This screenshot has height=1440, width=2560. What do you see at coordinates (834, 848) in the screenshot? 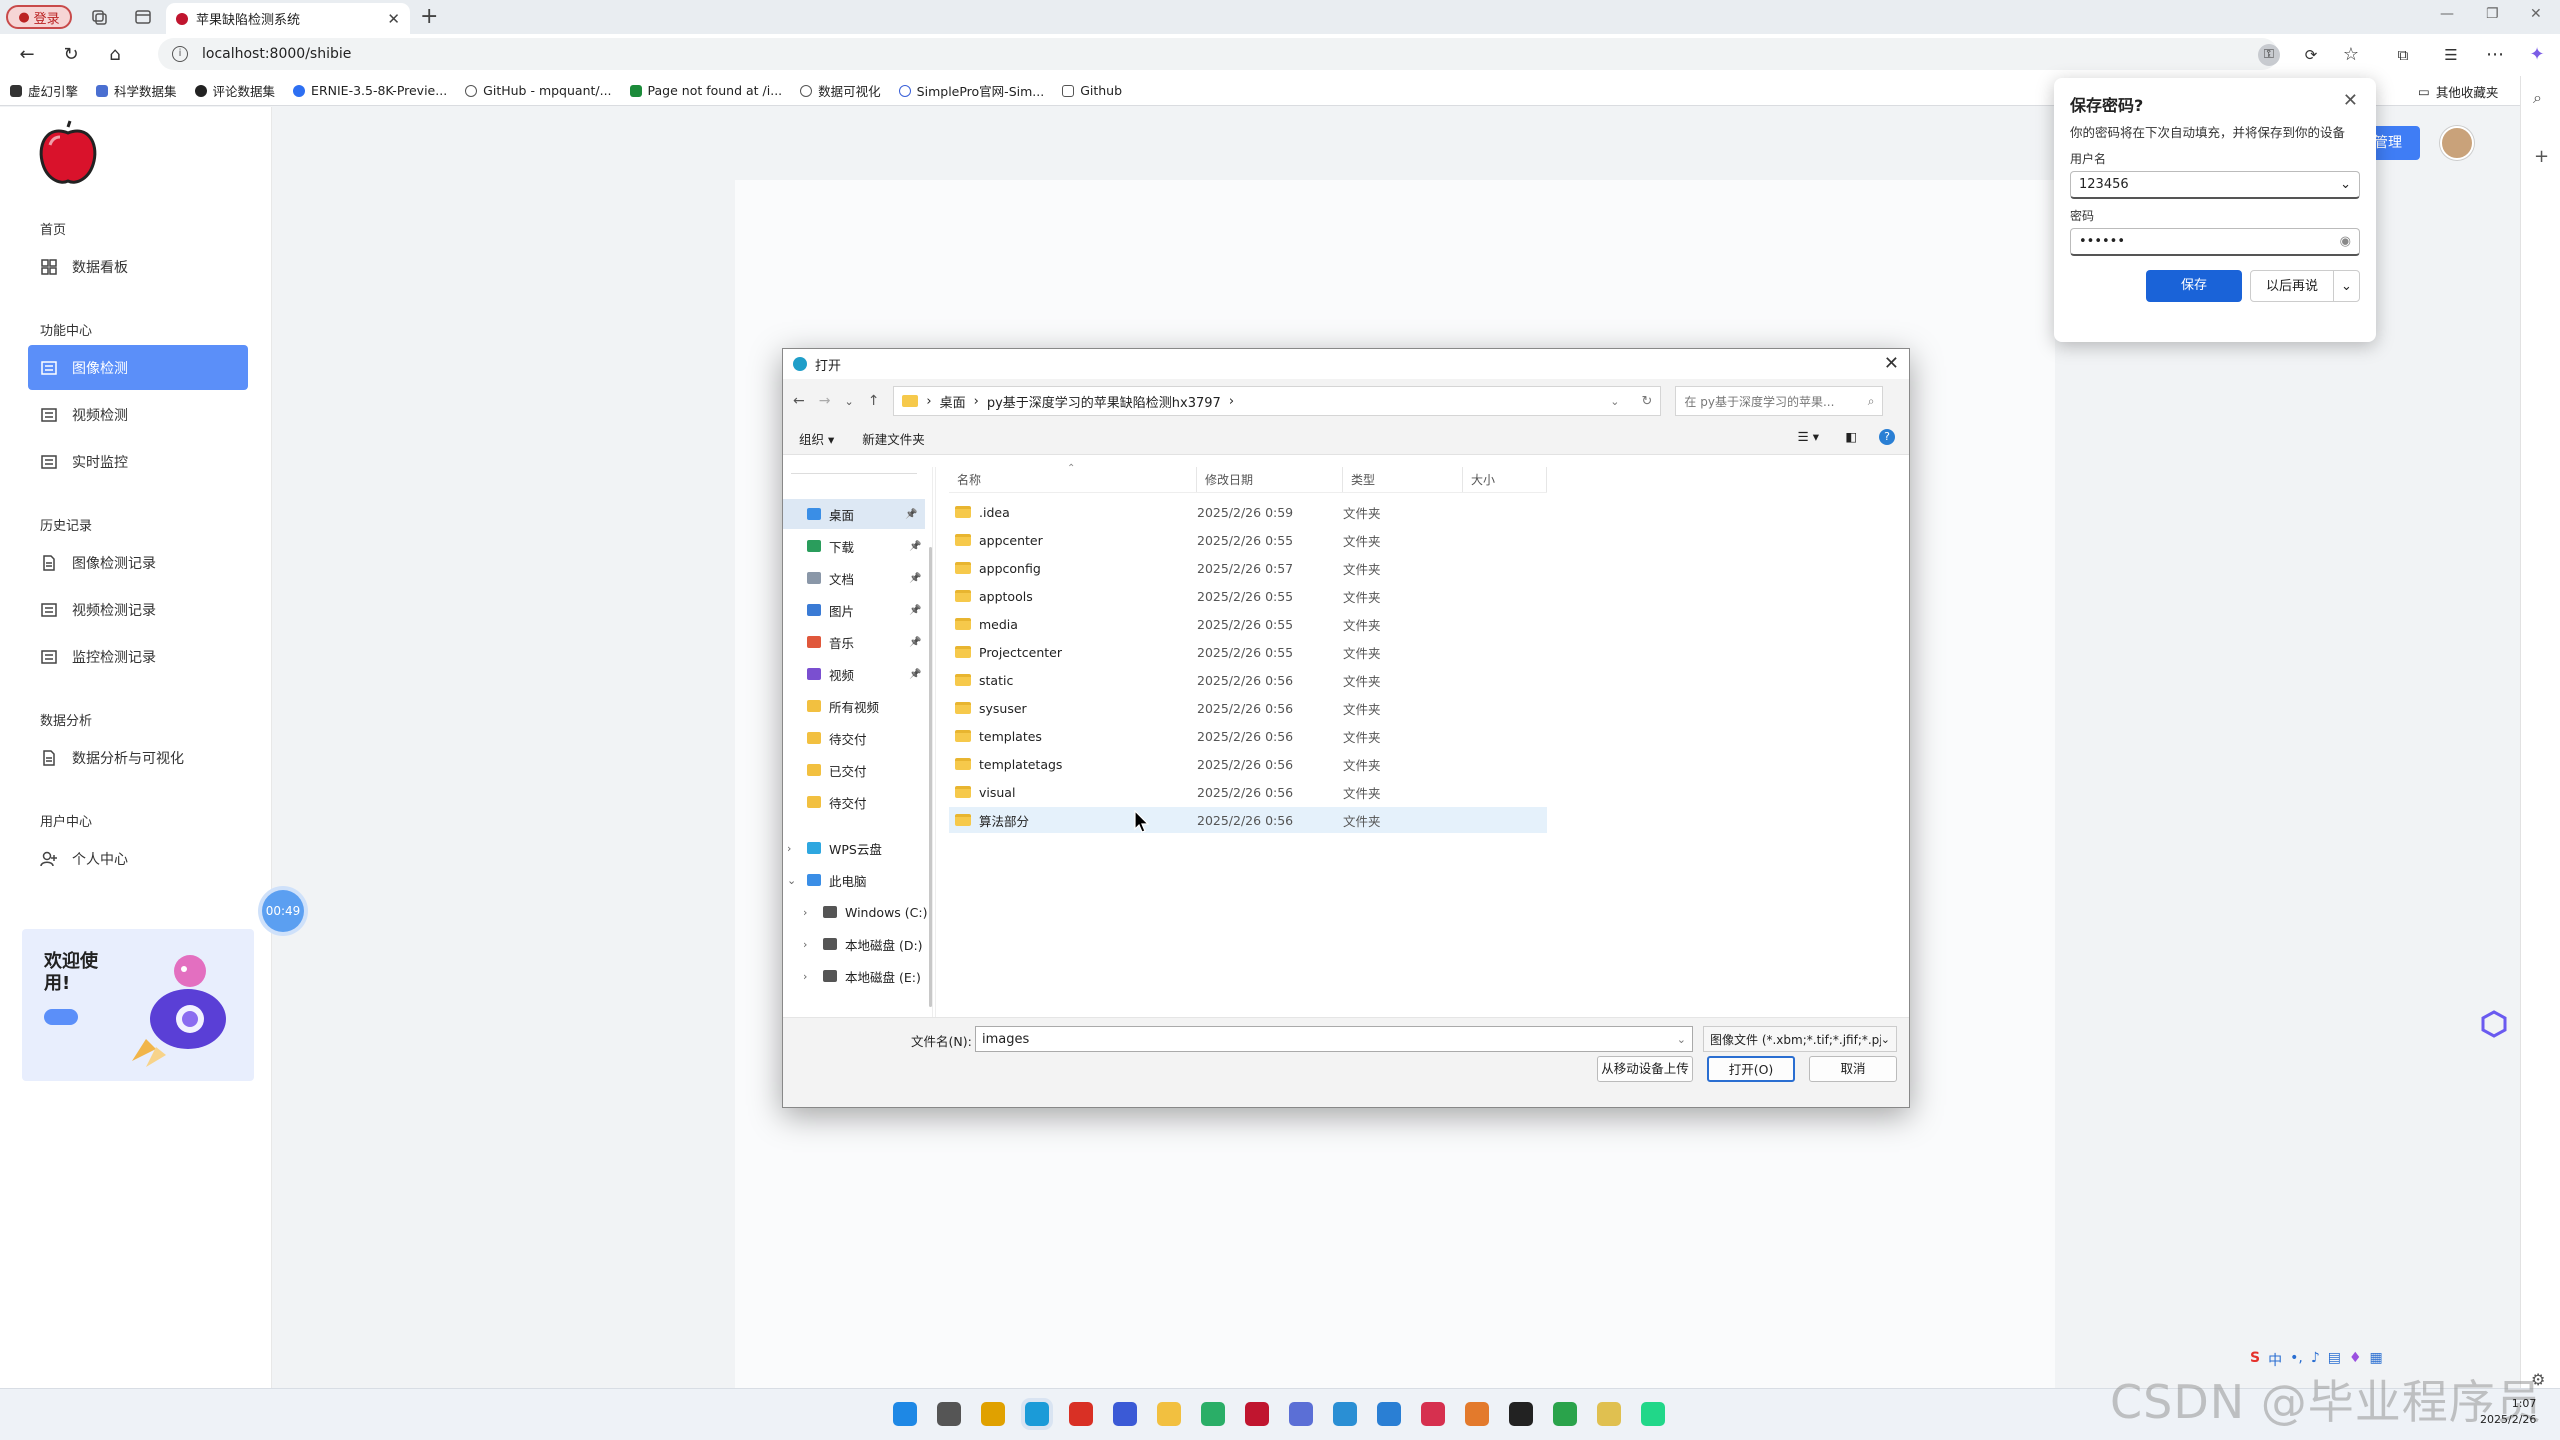
I see `tree-item: › WPS云盘` at bounding box center [834, 848].